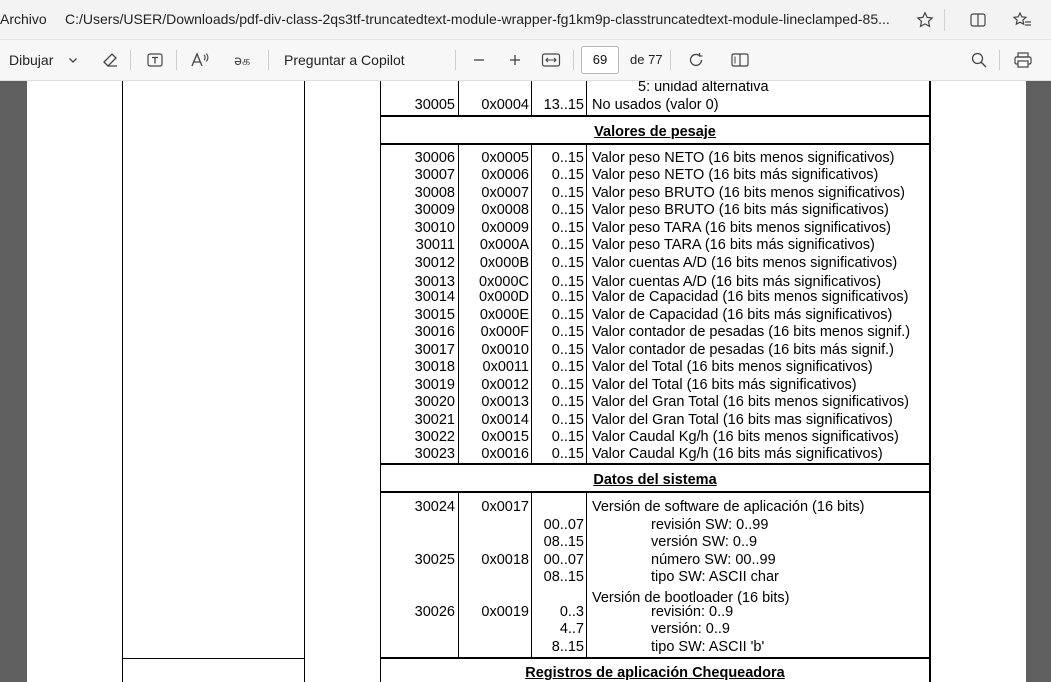  Describe the element at coordinates (1022, 20) in the screenshot. I see `favorites-icon` at that location.